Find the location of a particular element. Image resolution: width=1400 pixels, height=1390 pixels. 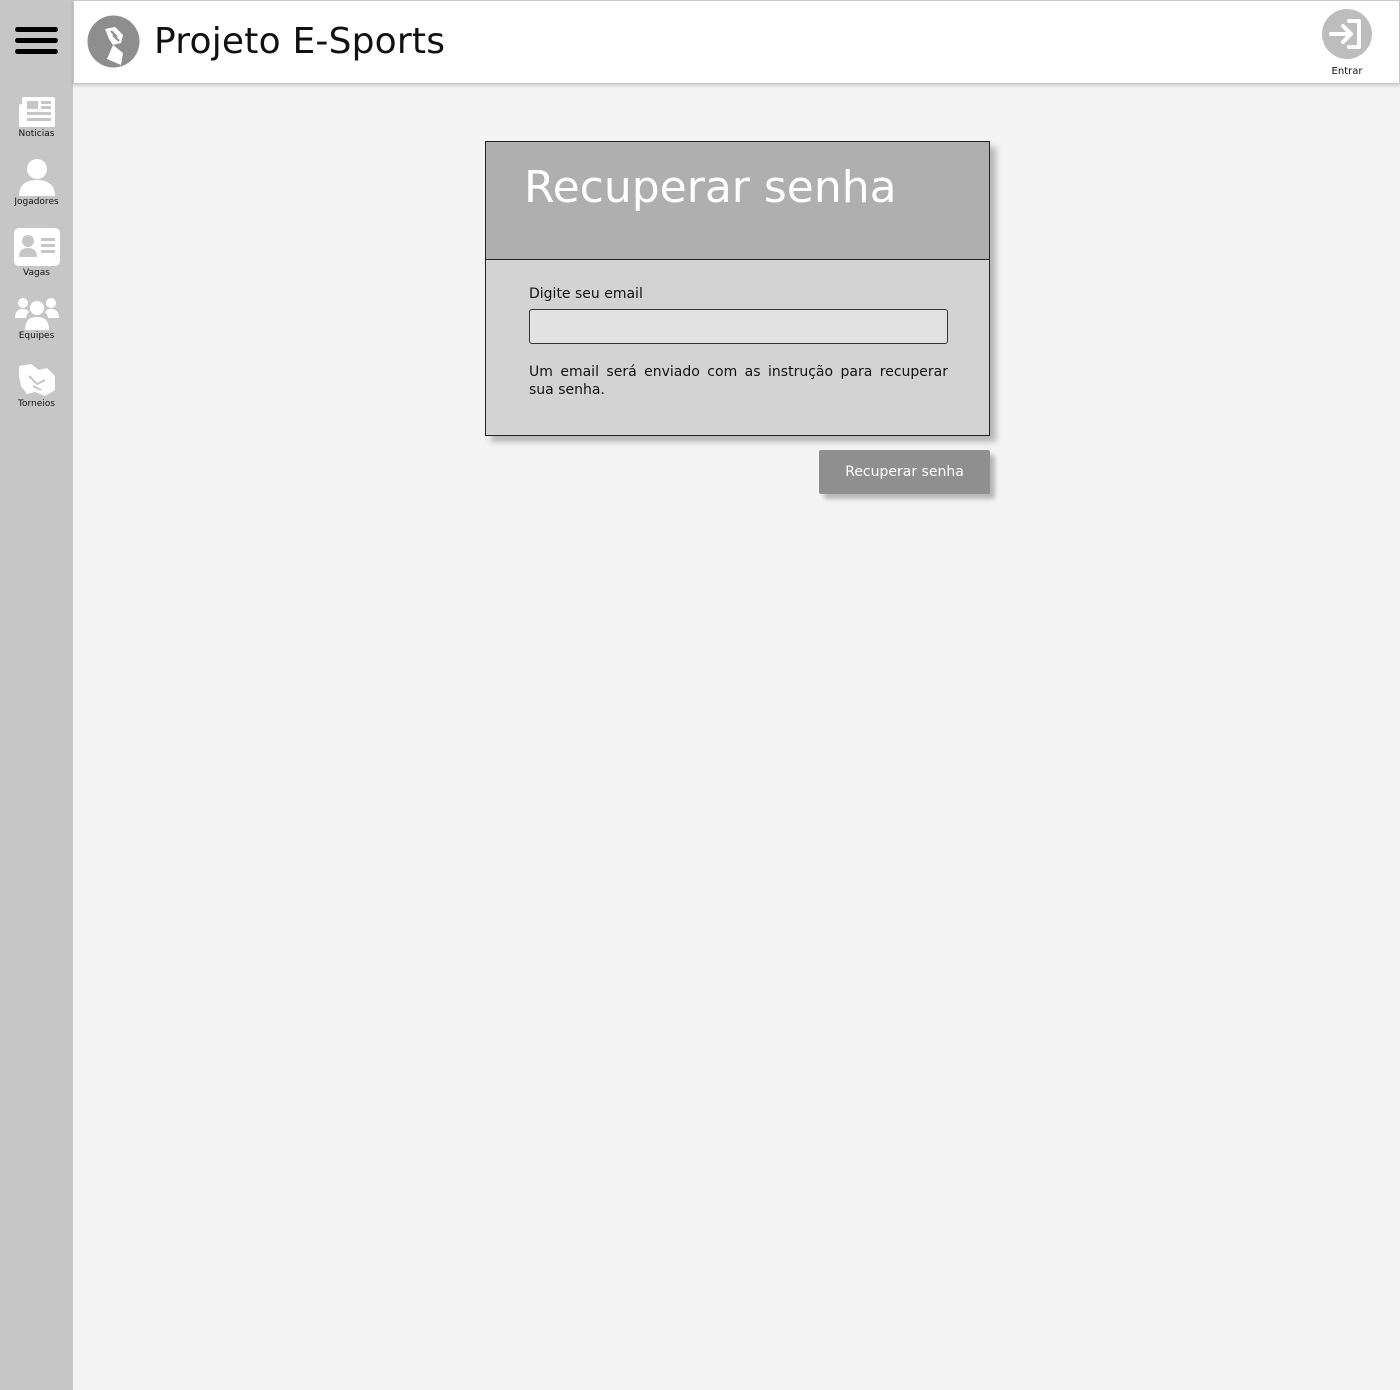

sign-in-icon is located at coordinates (1347, 34).